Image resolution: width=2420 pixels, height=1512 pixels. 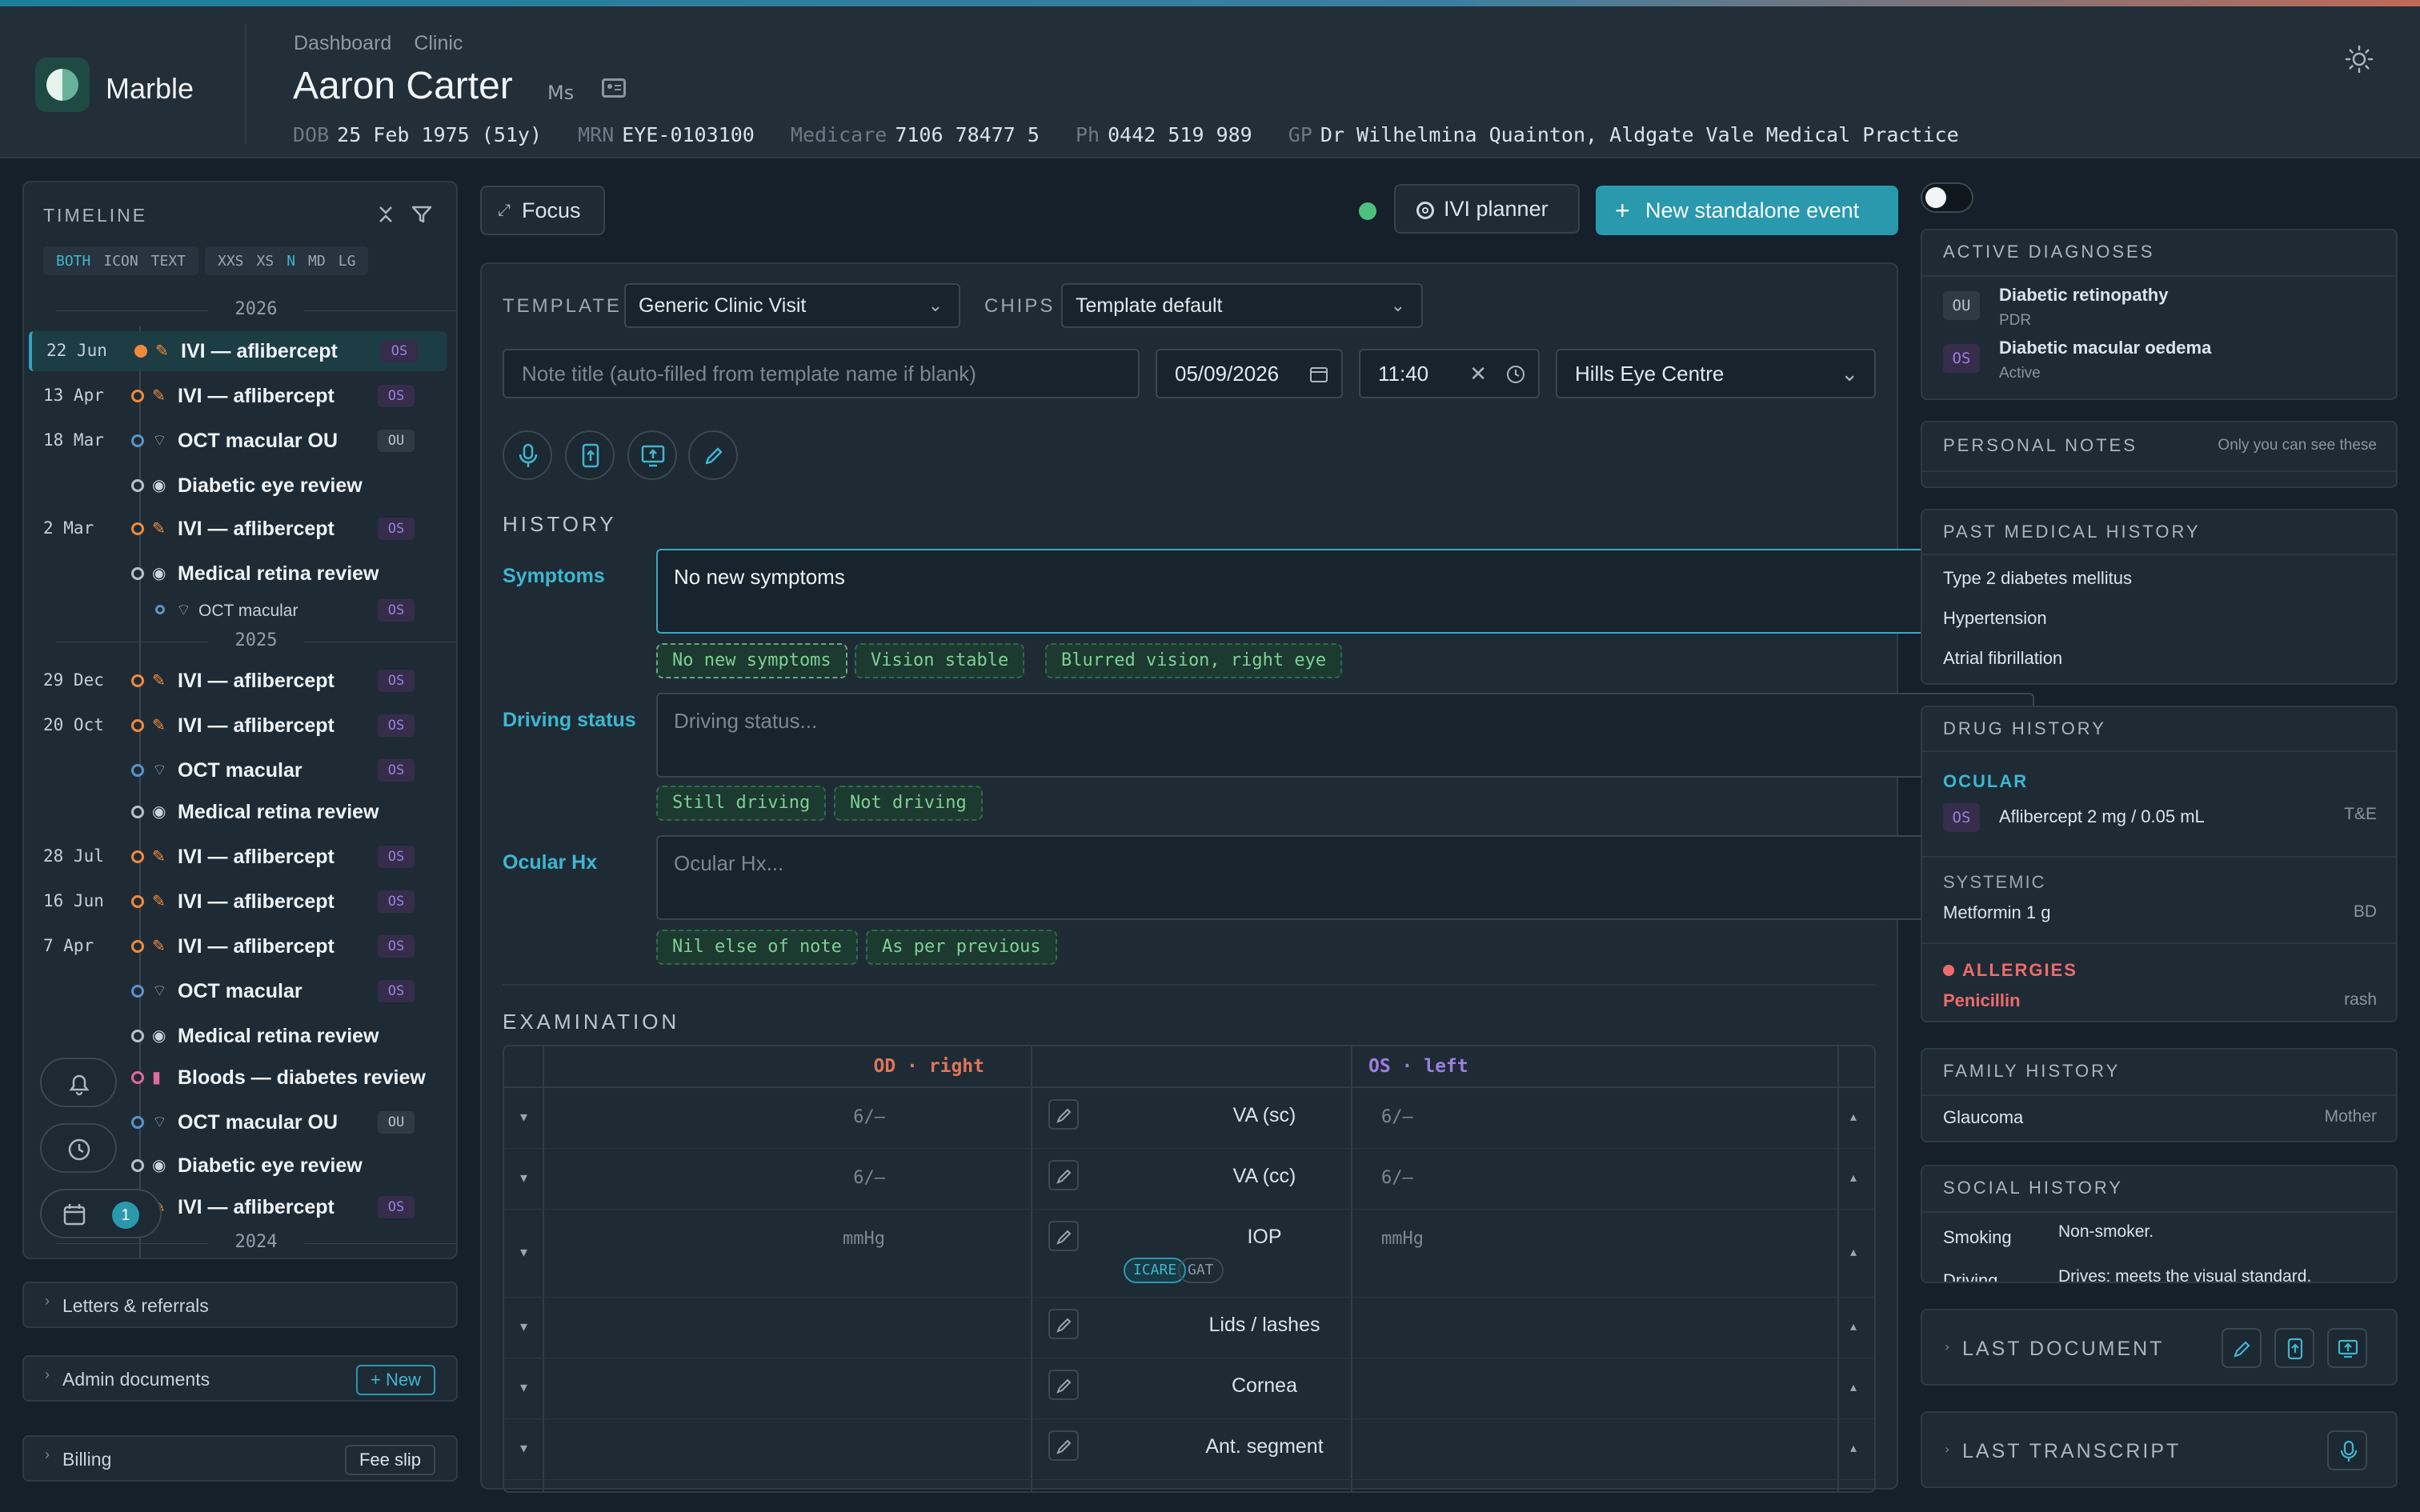 What do you see at coordinates (1747, 210) in the screenshot?
I see `new-standalone-event-button: + New standalone event` at bounding box center [1747, 210].